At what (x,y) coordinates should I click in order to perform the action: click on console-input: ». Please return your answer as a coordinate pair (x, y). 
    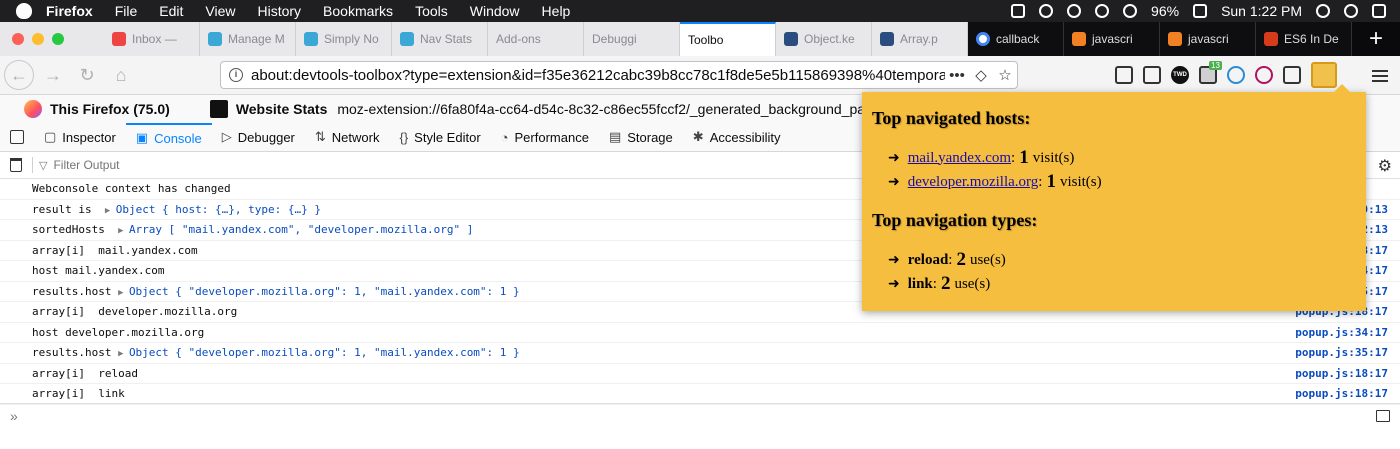
    Looking at the image, I should click on (700, 415).